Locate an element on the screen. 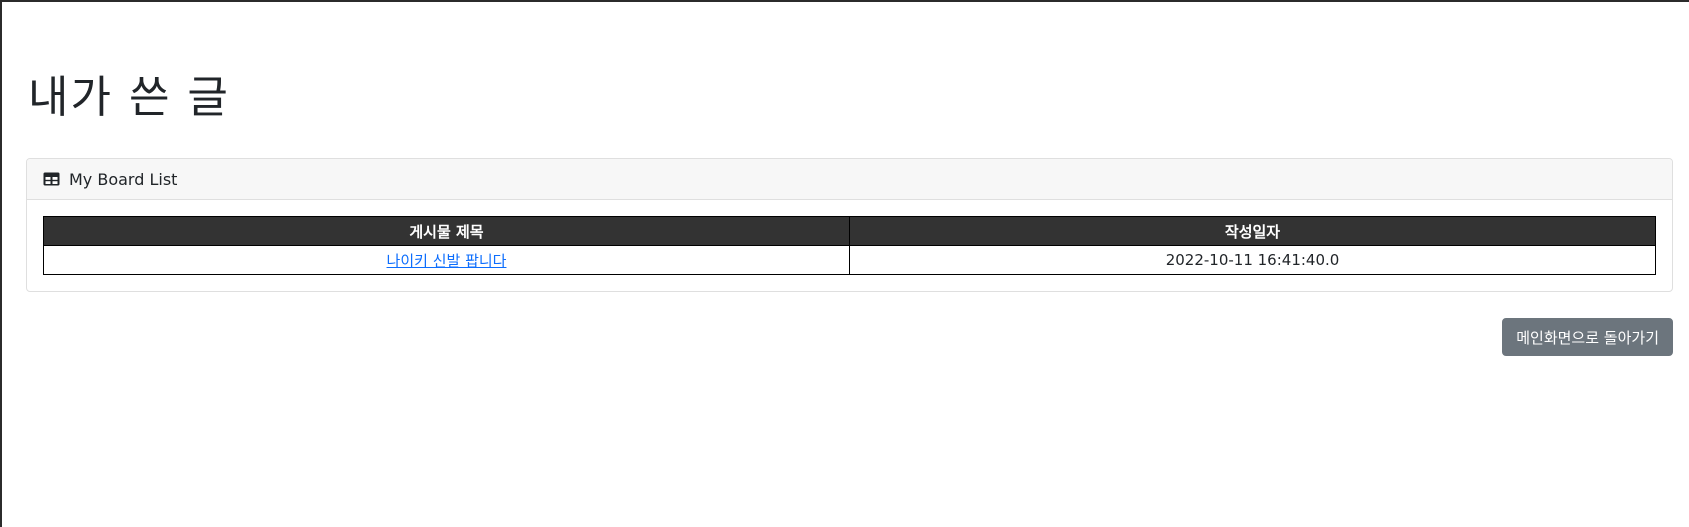 This screenshot has width=1689, height=527. post-title-link: 나이키 신발 팝니다 is located at coordinates (447, 261).